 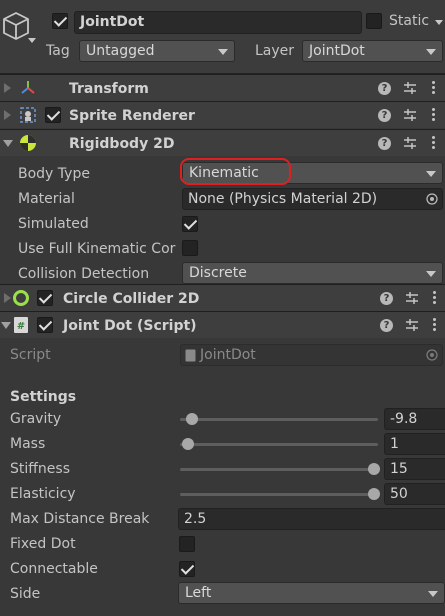 I want to click on elasticity-field: 50, so click(x=414, y=494).